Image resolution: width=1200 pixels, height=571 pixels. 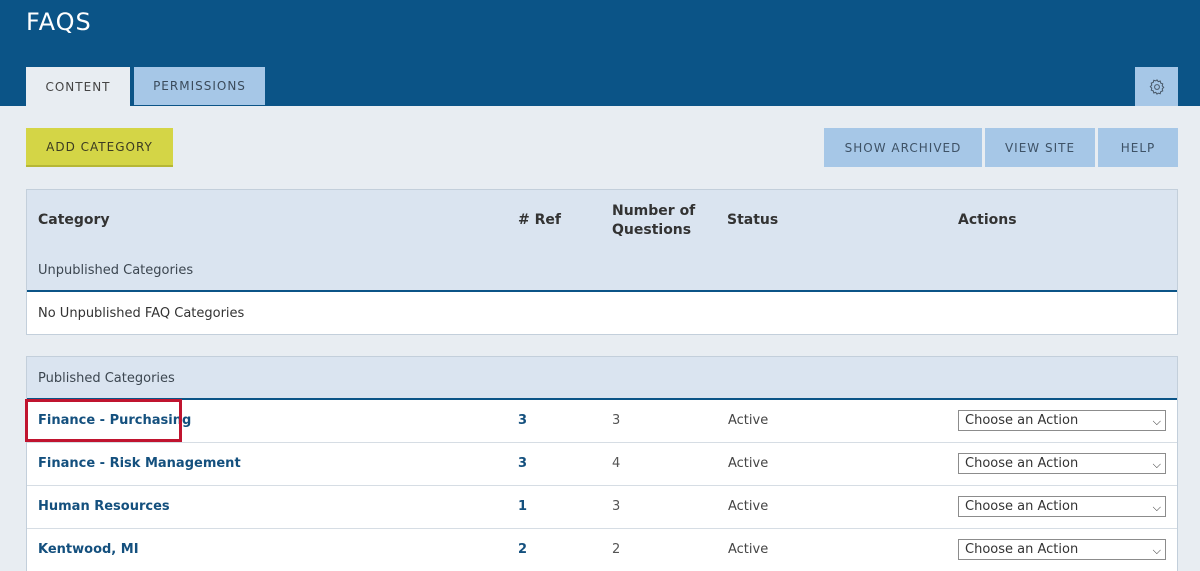 I want to click on header-category: Category, so click(x=74, y=220).